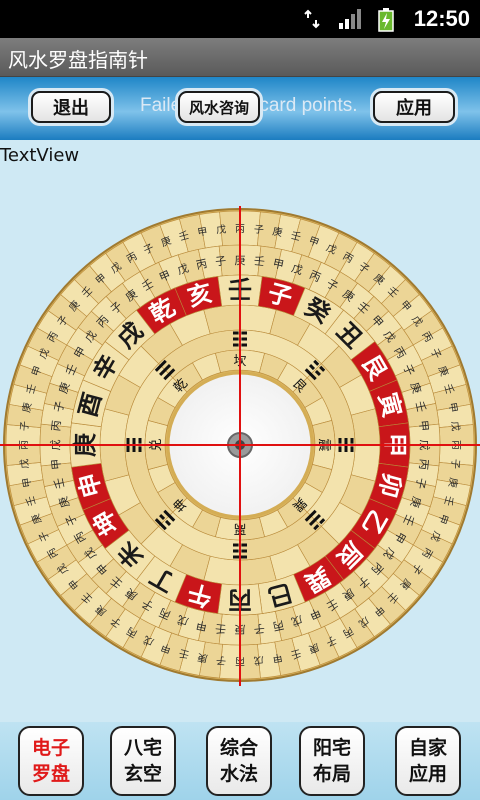  Describe the element at coordinates (143, 761) in the screenshot. I see `nav-bazhai-xuankong: 八宅 玄空` at that location.